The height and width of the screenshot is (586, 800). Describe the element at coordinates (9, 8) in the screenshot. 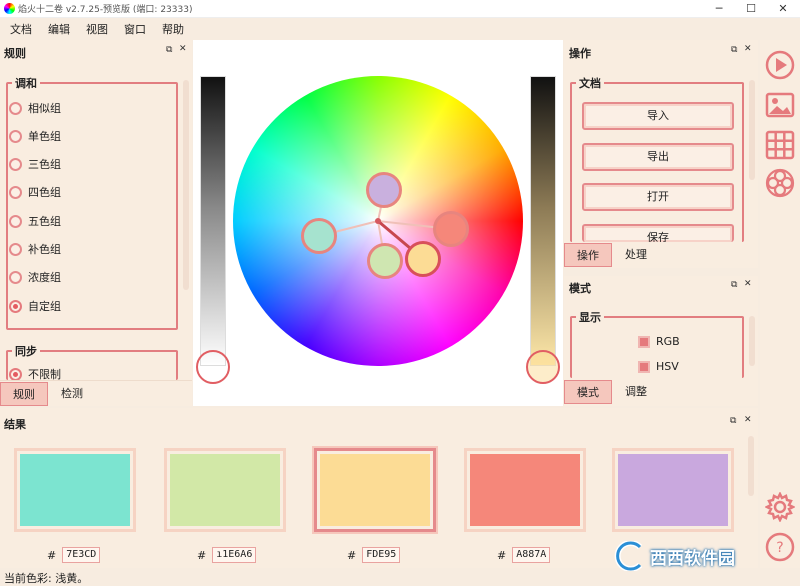

I see `app-logo-icon` at that location.